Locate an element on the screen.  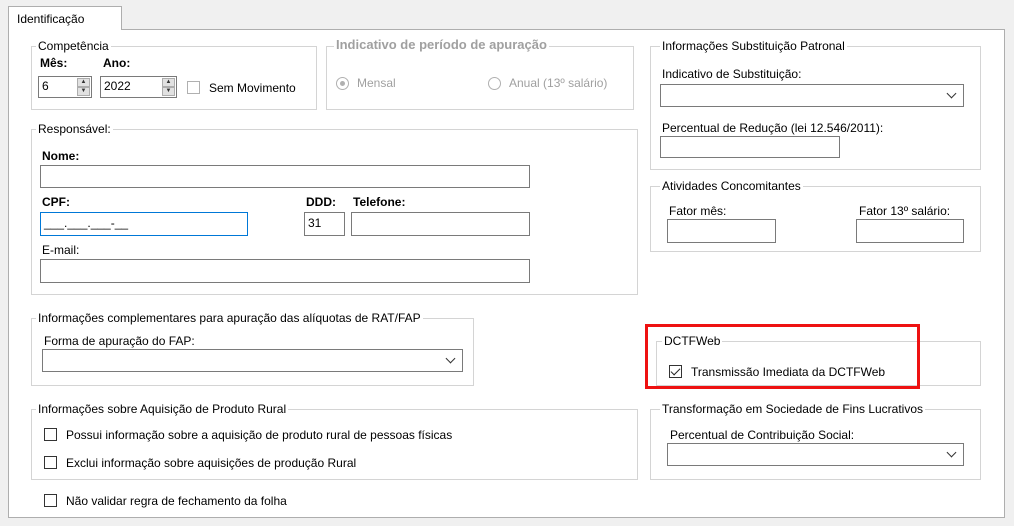
sem-movimento-checkbox is located at coordinates (193, 87).